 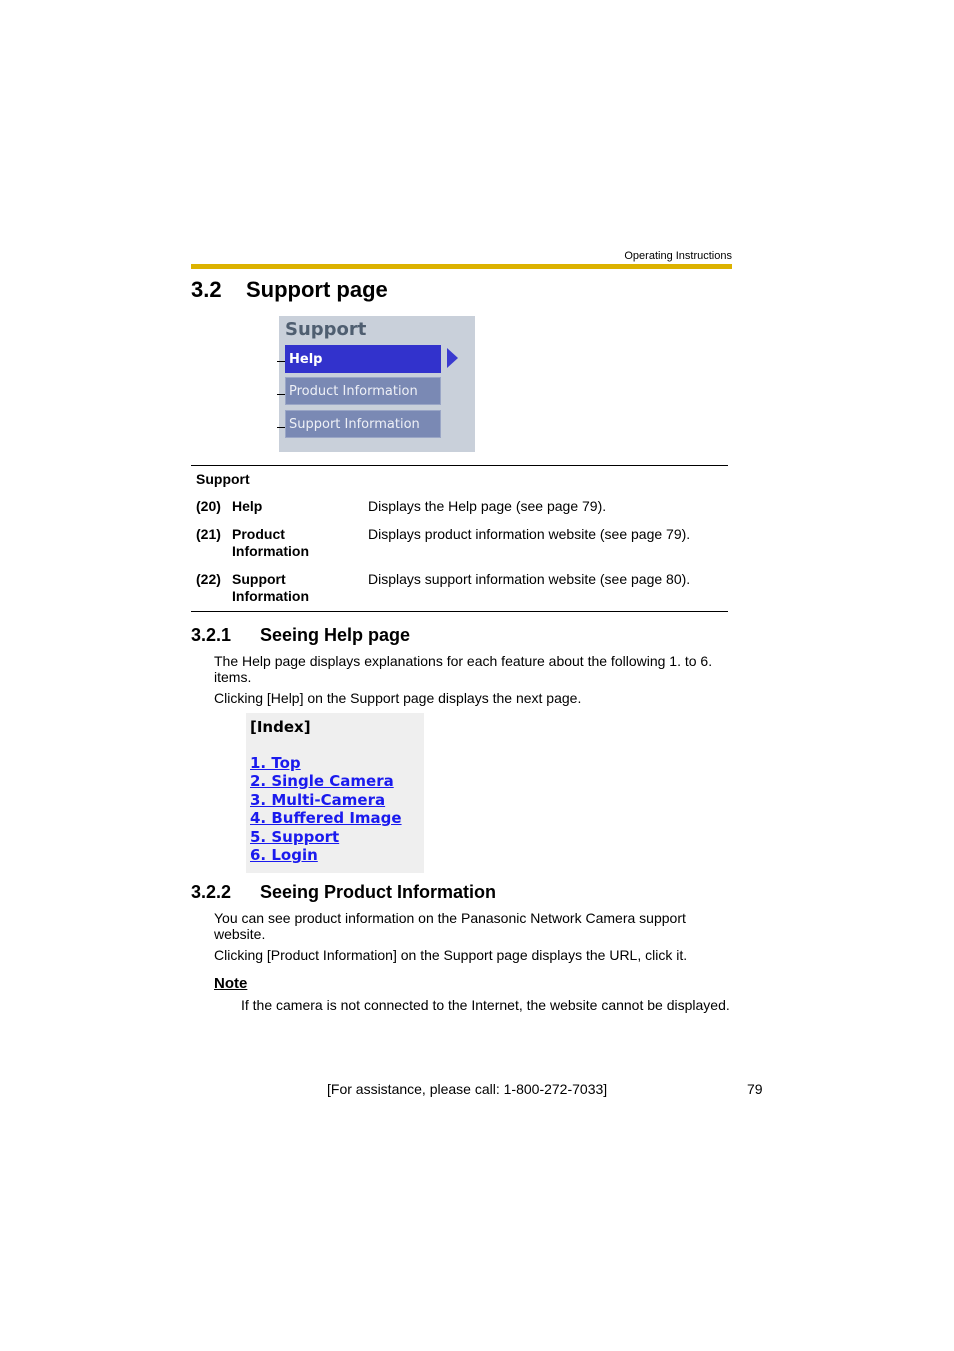 I want to click on index-title: [Index], so click(x=280, y=727).